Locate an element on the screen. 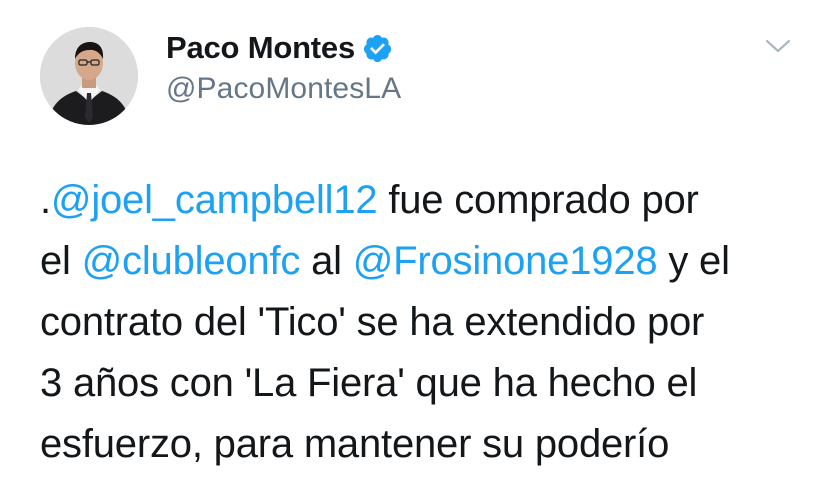 This screenshot has height=494, width=828. verified-badge-icon is located at coordinates (377, 48).